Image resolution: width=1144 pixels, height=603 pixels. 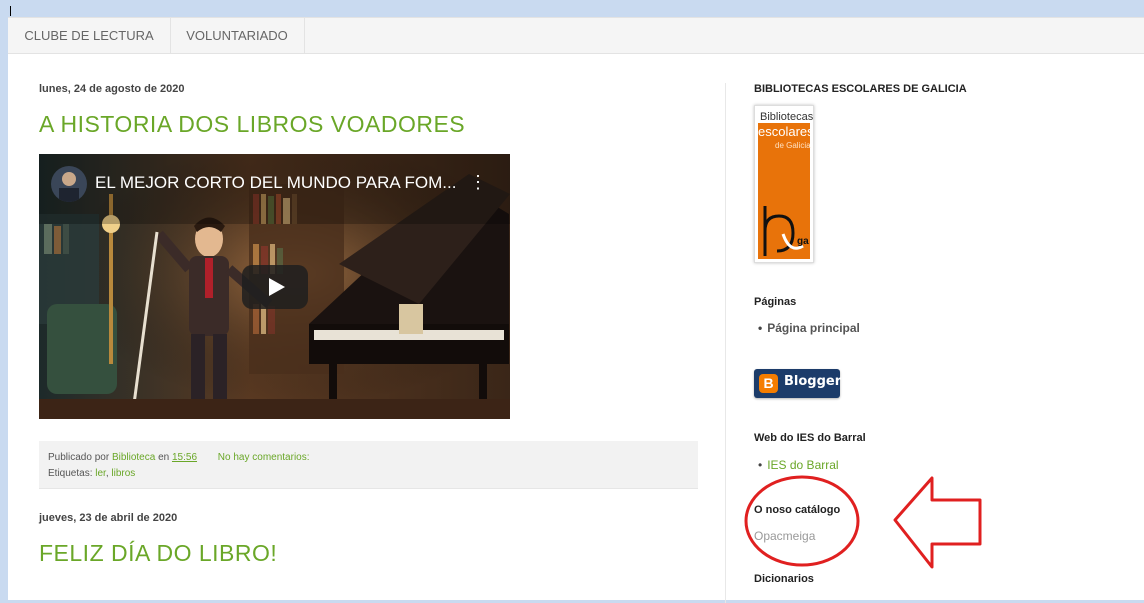 What do you see at coordinates (813, 381) in the screenshot?
I see `blogger-label: Blogger` at bounding box center [813, 381].